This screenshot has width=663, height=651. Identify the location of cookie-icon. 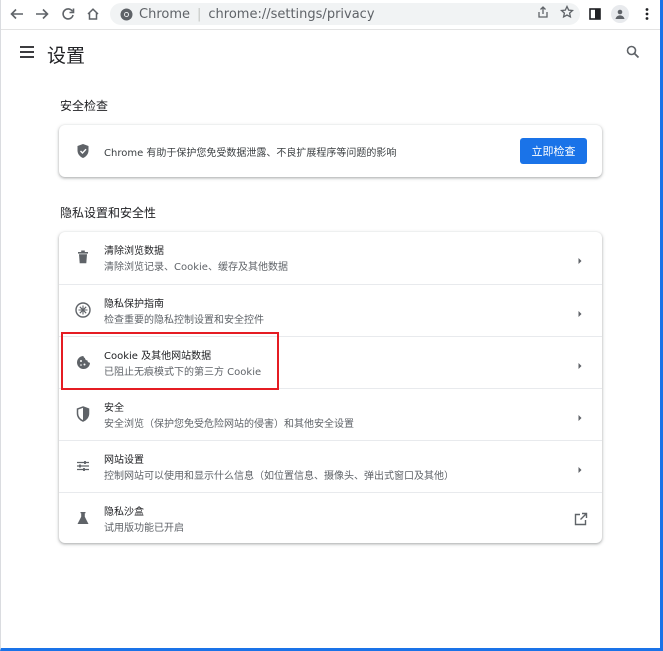
(83, 362).